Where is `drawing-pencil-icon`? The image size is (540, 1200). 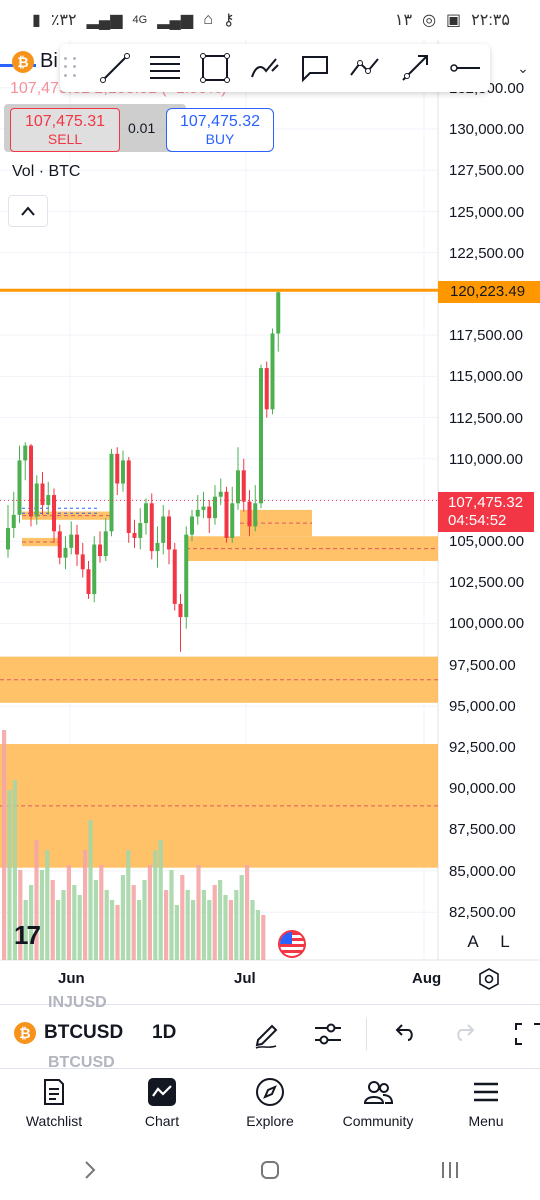
drawing-pencil-icon is located at coordinates (266, 1034).